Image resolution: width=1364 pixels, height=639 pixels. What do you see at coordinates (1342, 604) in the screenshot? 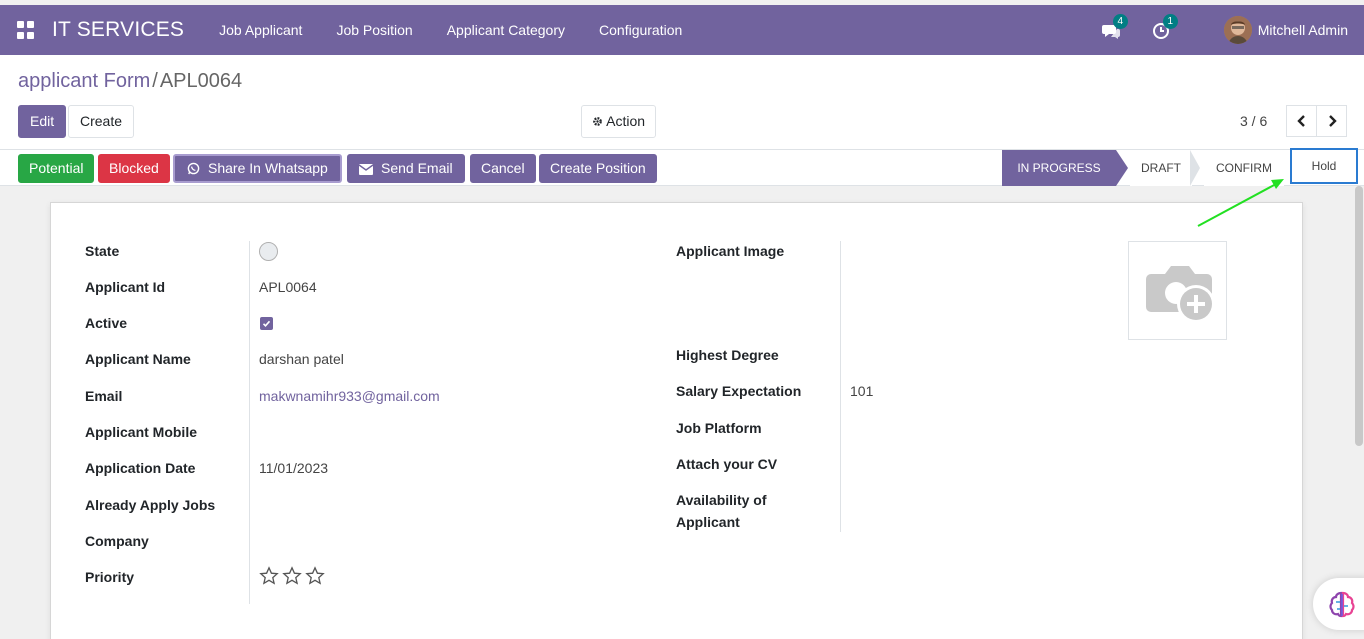
I see `brain-icon` at bounding box center [1342, 604].